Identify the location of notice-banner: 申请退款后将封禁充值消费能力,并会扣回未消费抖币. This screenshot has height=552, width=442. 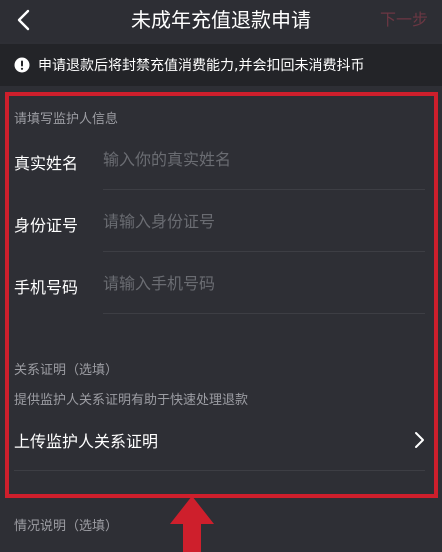
(221, 65).